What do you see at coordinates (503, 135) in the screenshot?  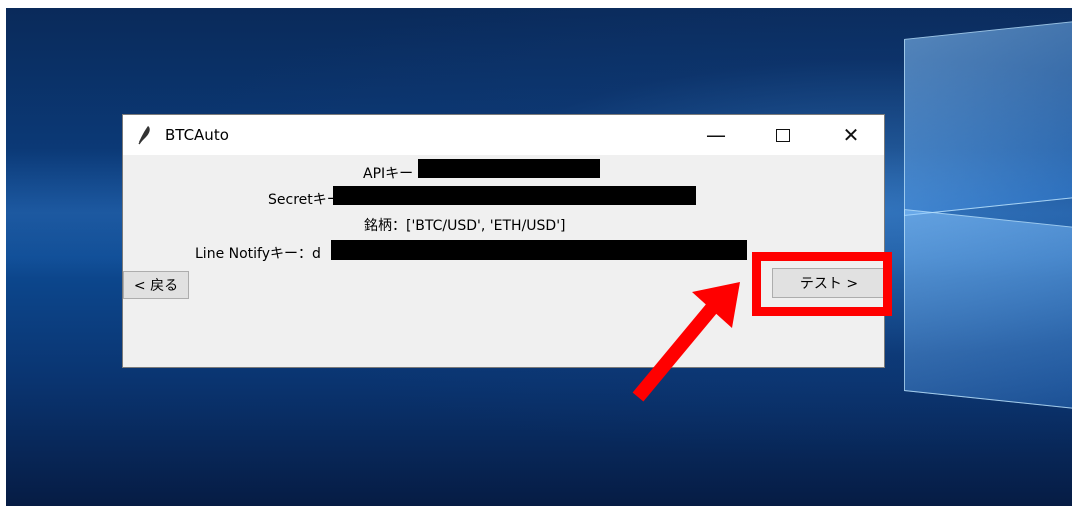 I see `title-bar: BTCAuto — ✕` at bounding box center [503, 135].